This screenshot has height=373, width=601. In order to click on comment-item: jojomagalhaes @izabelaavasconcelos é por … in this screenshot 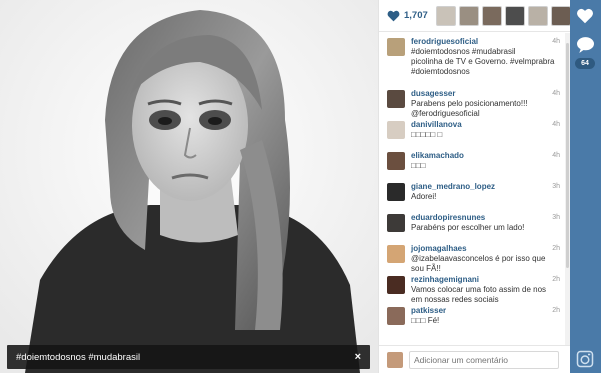, I will do `click(472, 256)`.